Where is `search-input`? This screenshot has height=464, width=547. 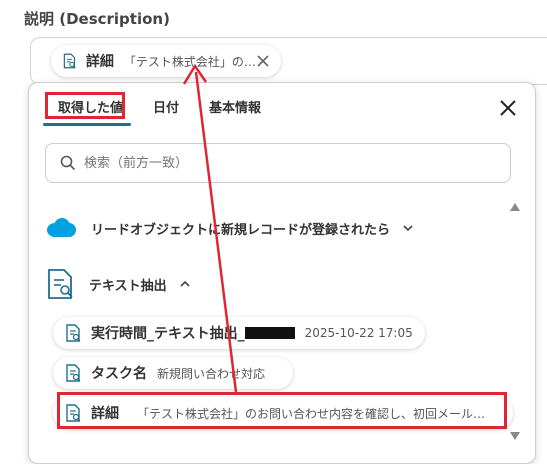 search-input is located at coordinates (274, 163).